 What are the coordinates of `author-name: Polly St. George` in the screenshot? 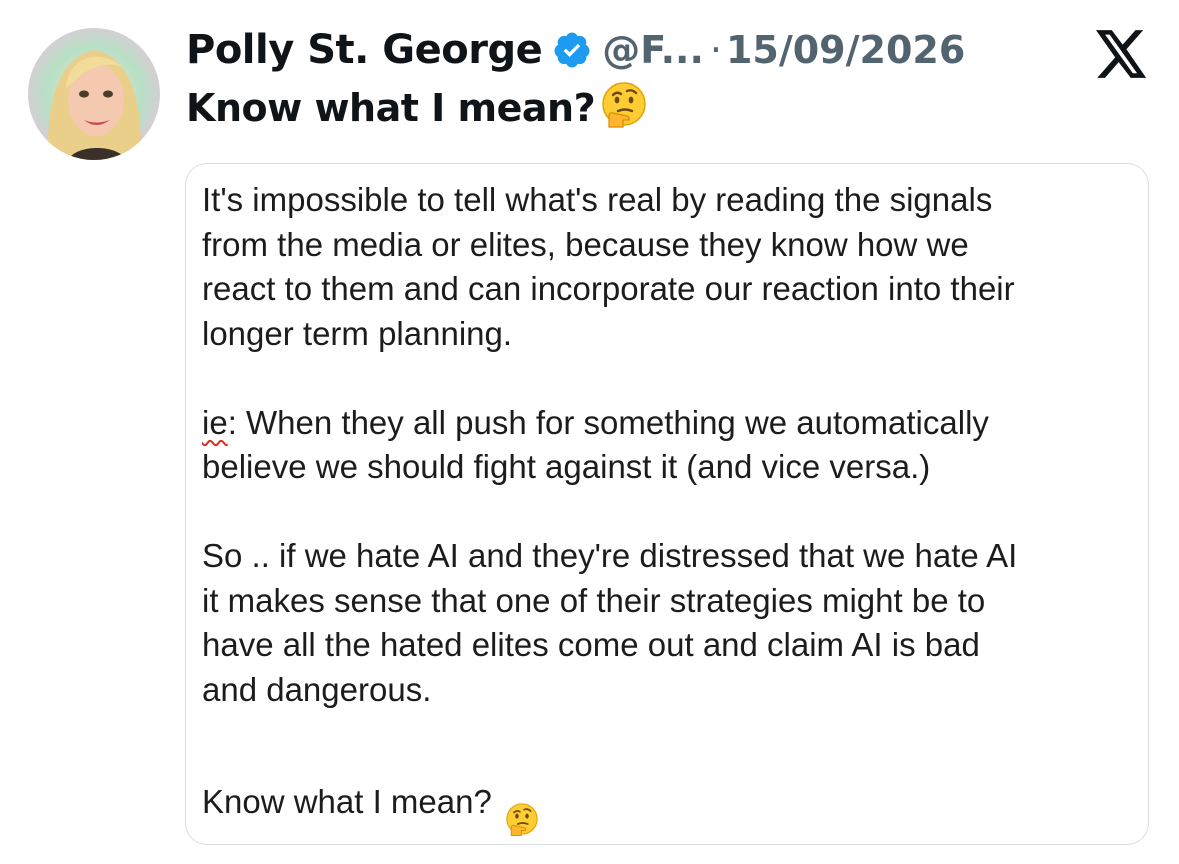 It's located at (364, 50).